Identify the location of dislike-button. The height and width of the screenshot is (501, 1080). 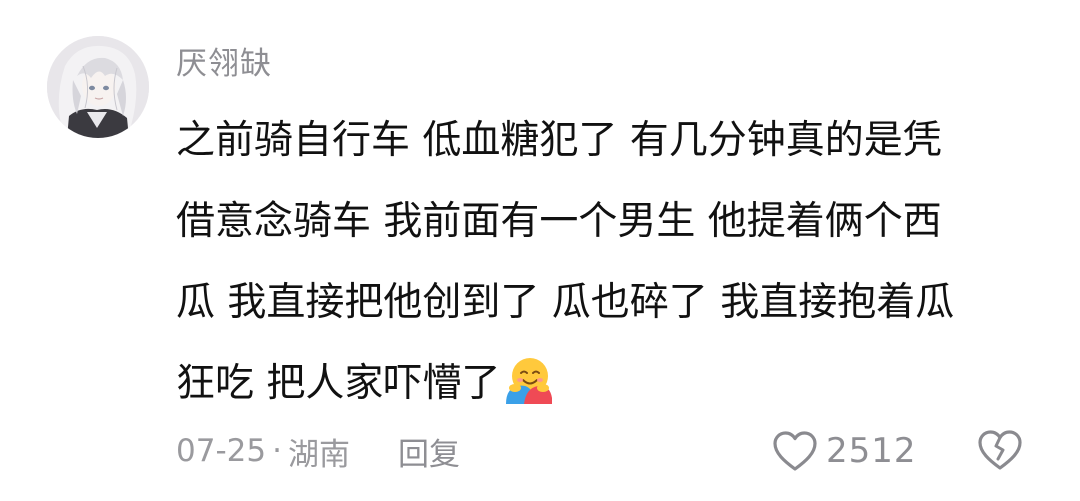
(1000, 451).